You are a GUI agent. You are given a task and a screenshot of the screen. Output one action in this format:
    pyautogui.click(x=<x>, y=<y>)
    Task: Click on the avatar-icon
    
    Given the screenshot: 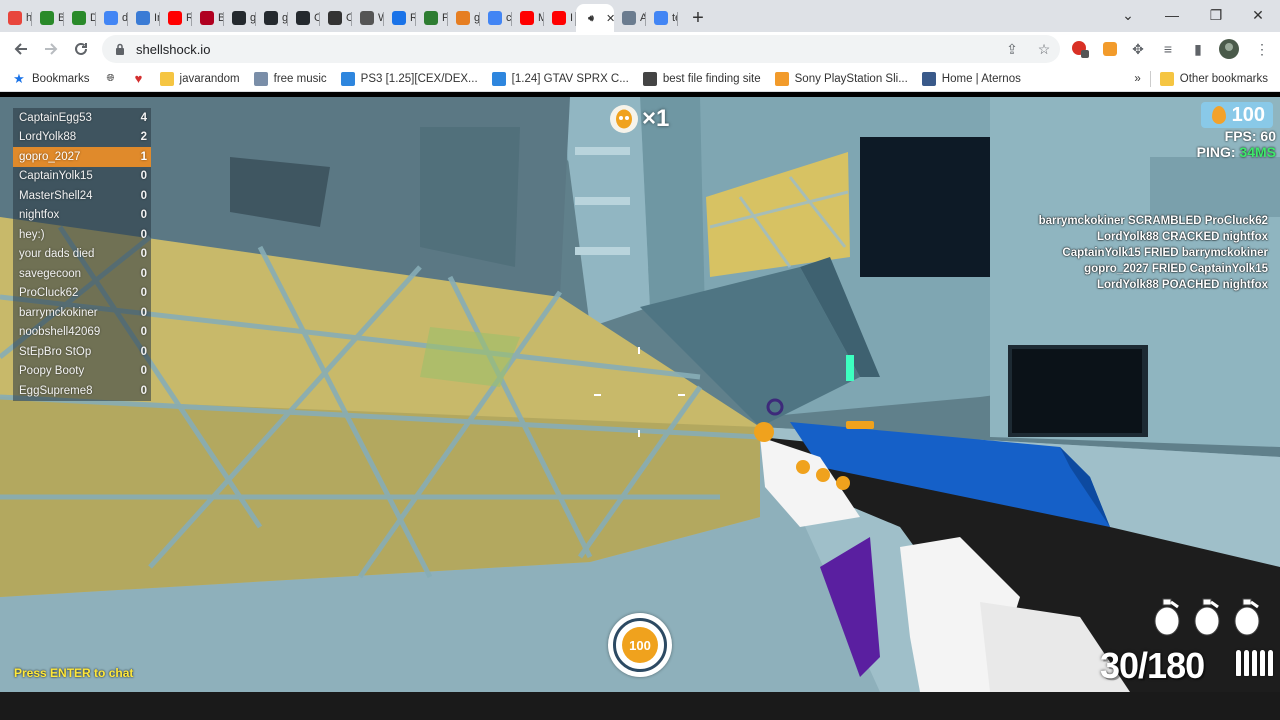 What is the action you would take?
    pyautogui.click(x=629, y=18)
    